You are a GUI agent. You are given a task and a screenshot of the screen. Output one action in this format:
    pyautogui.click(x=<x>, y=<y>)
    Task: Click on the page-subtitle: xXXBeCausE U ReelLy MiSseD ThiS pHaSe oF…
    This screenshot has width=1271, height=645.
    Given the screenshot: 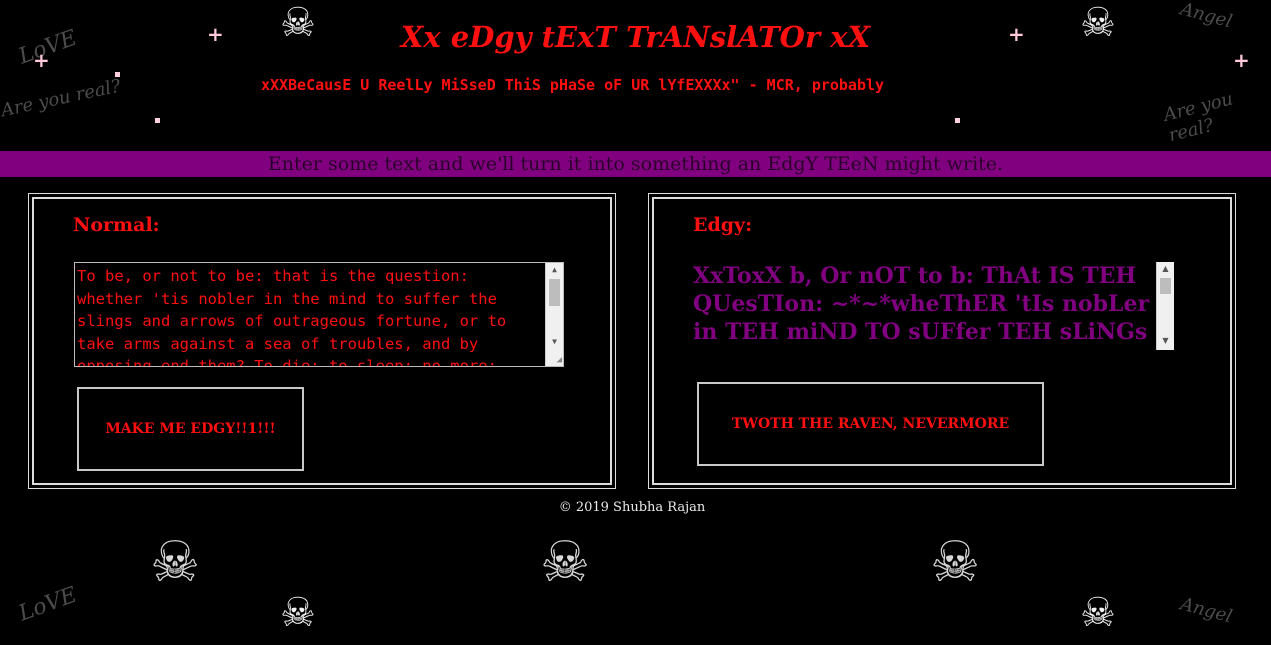 What is the action you would take?
    pyautogui.click(x=572, y=85)
    